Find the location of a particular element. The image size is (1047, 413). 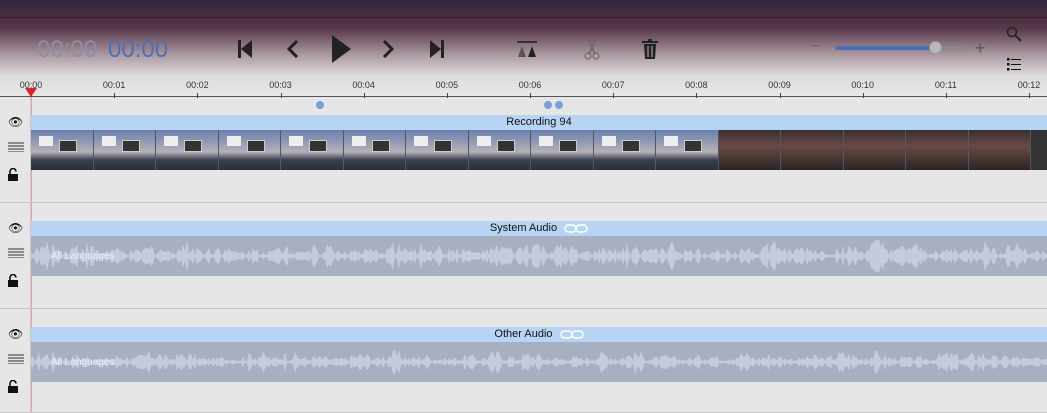

skip-back-icon is located at coordinates (245, 49).